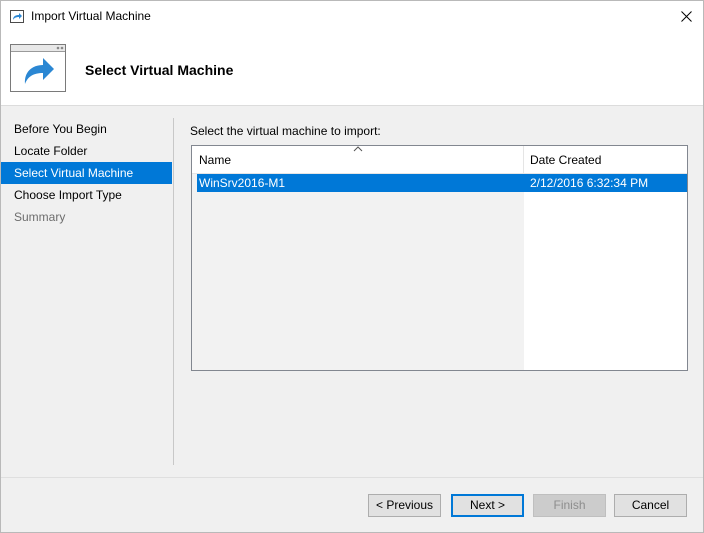 This screenshot has height=533, width=704. Describe the element at coordinates (40, 217) in the screenshot. I see `nav-step-summary: Summary` at that location.